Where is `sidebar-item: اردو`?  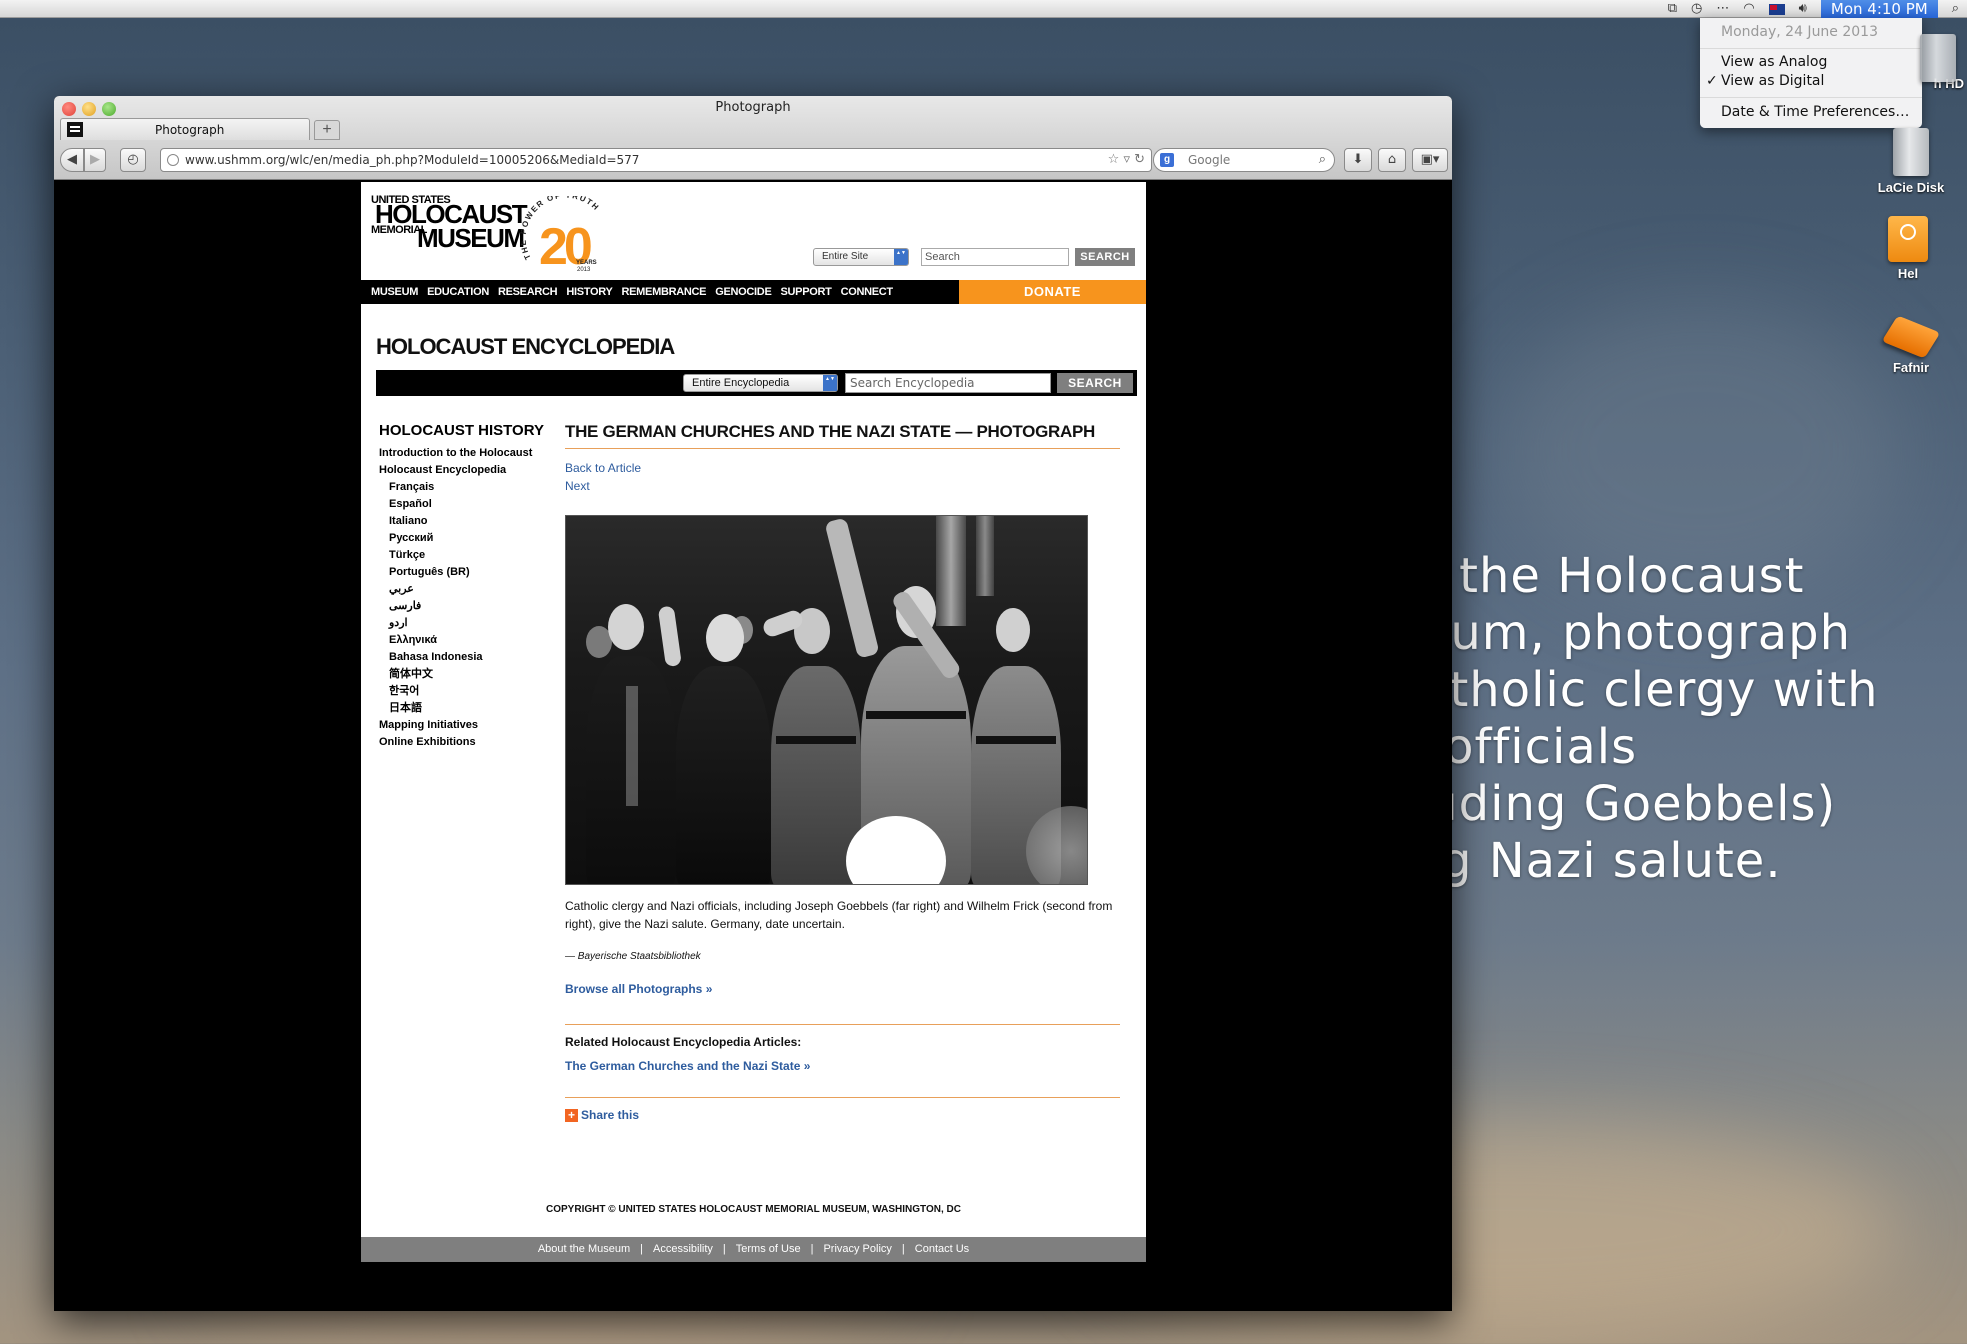 sidebar-item: اردو is located at coordinates (466, 623).